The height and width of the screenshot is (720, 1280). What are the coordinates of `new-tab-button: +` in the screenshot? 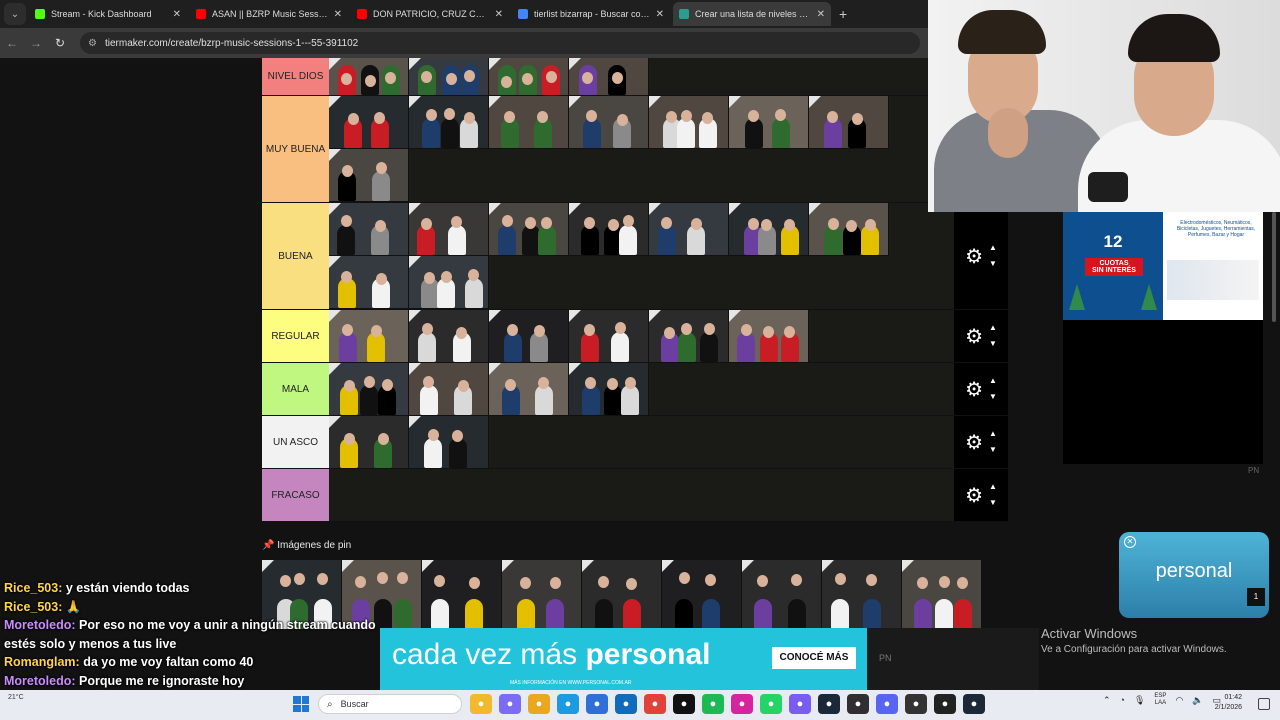 It's located at (843, 14).